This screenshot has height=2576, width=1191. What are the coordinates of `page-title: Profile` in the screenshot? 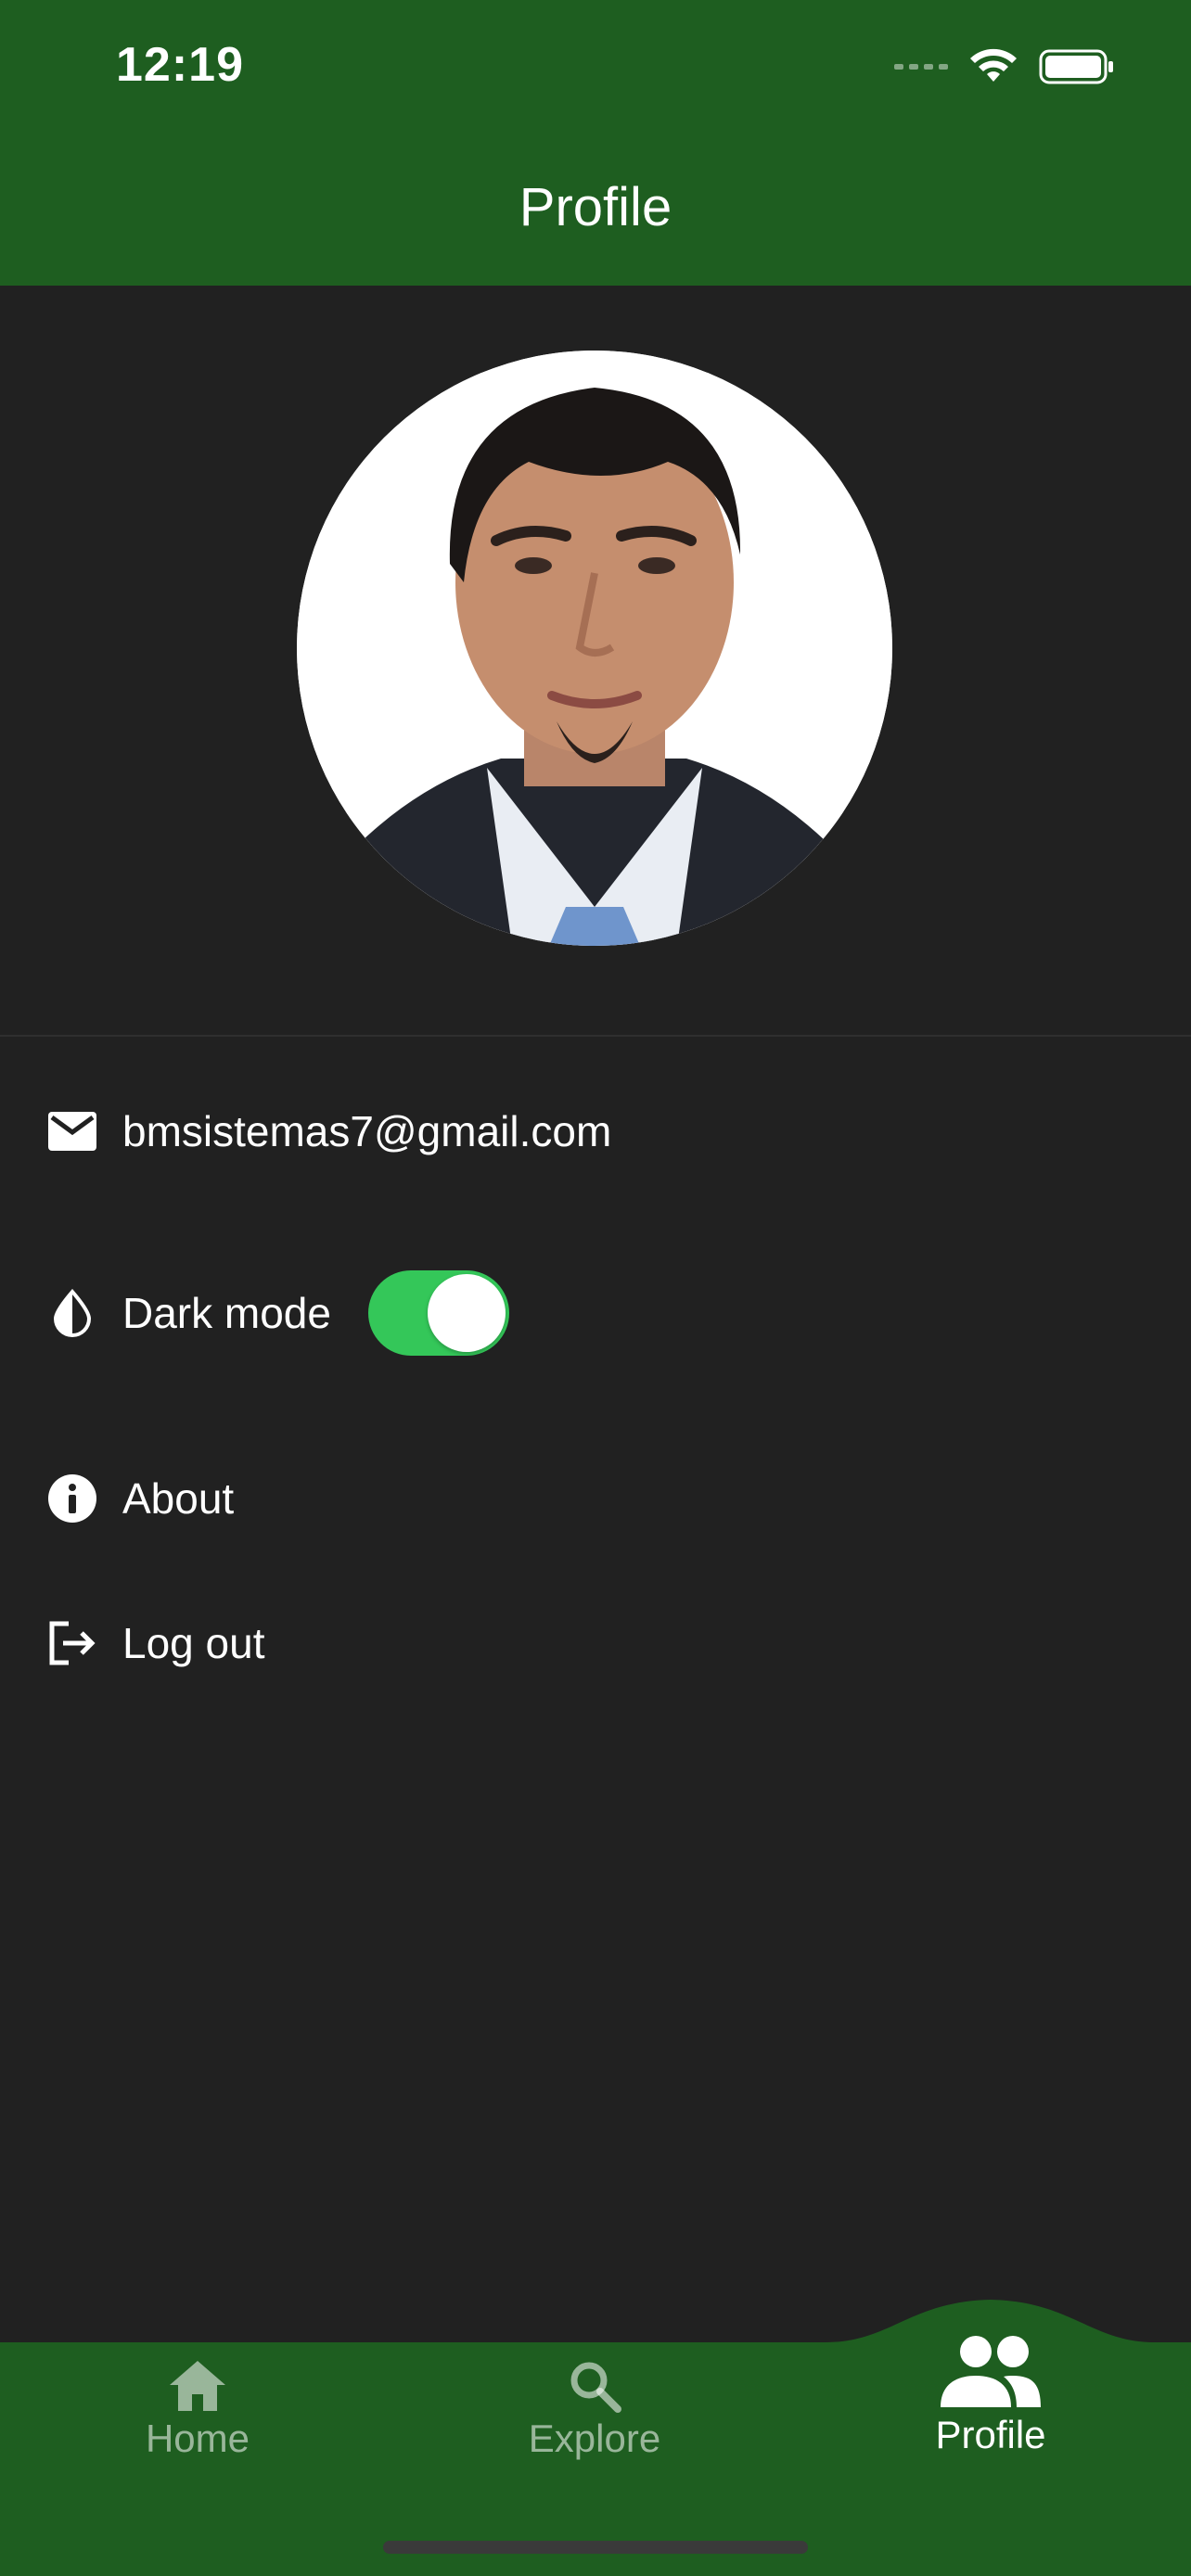 It's located at (595, 207).